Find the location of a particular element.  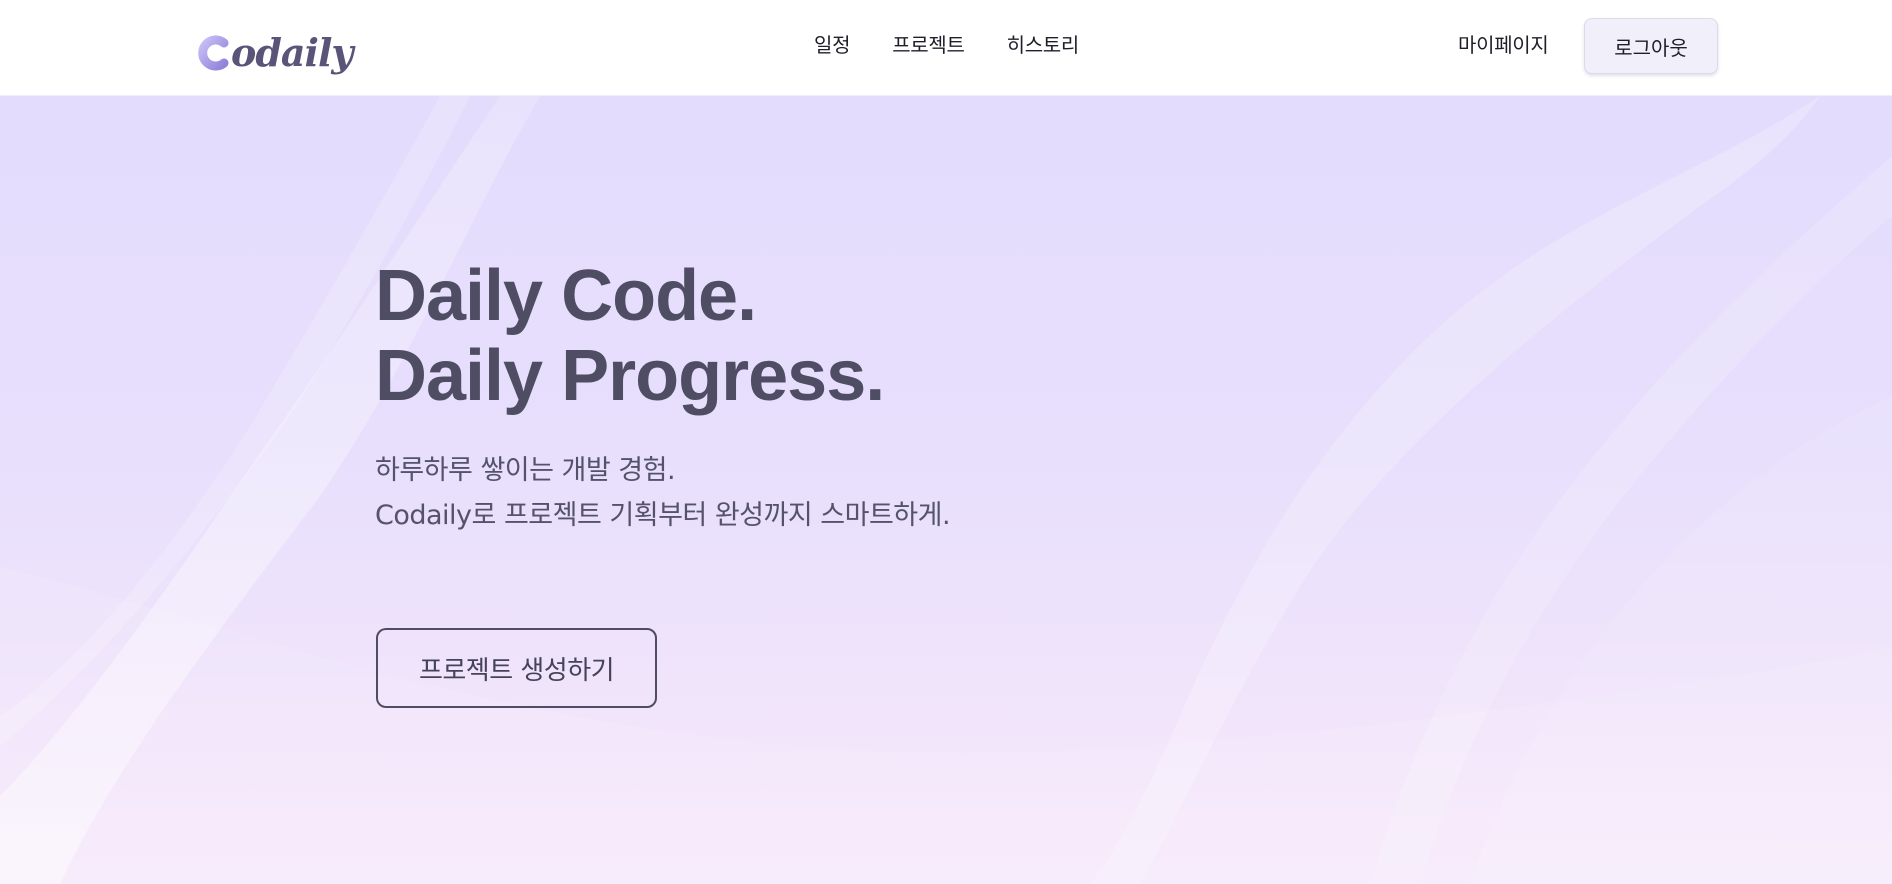

logo-wordmark: odaily is located at coordinates (292, 52).